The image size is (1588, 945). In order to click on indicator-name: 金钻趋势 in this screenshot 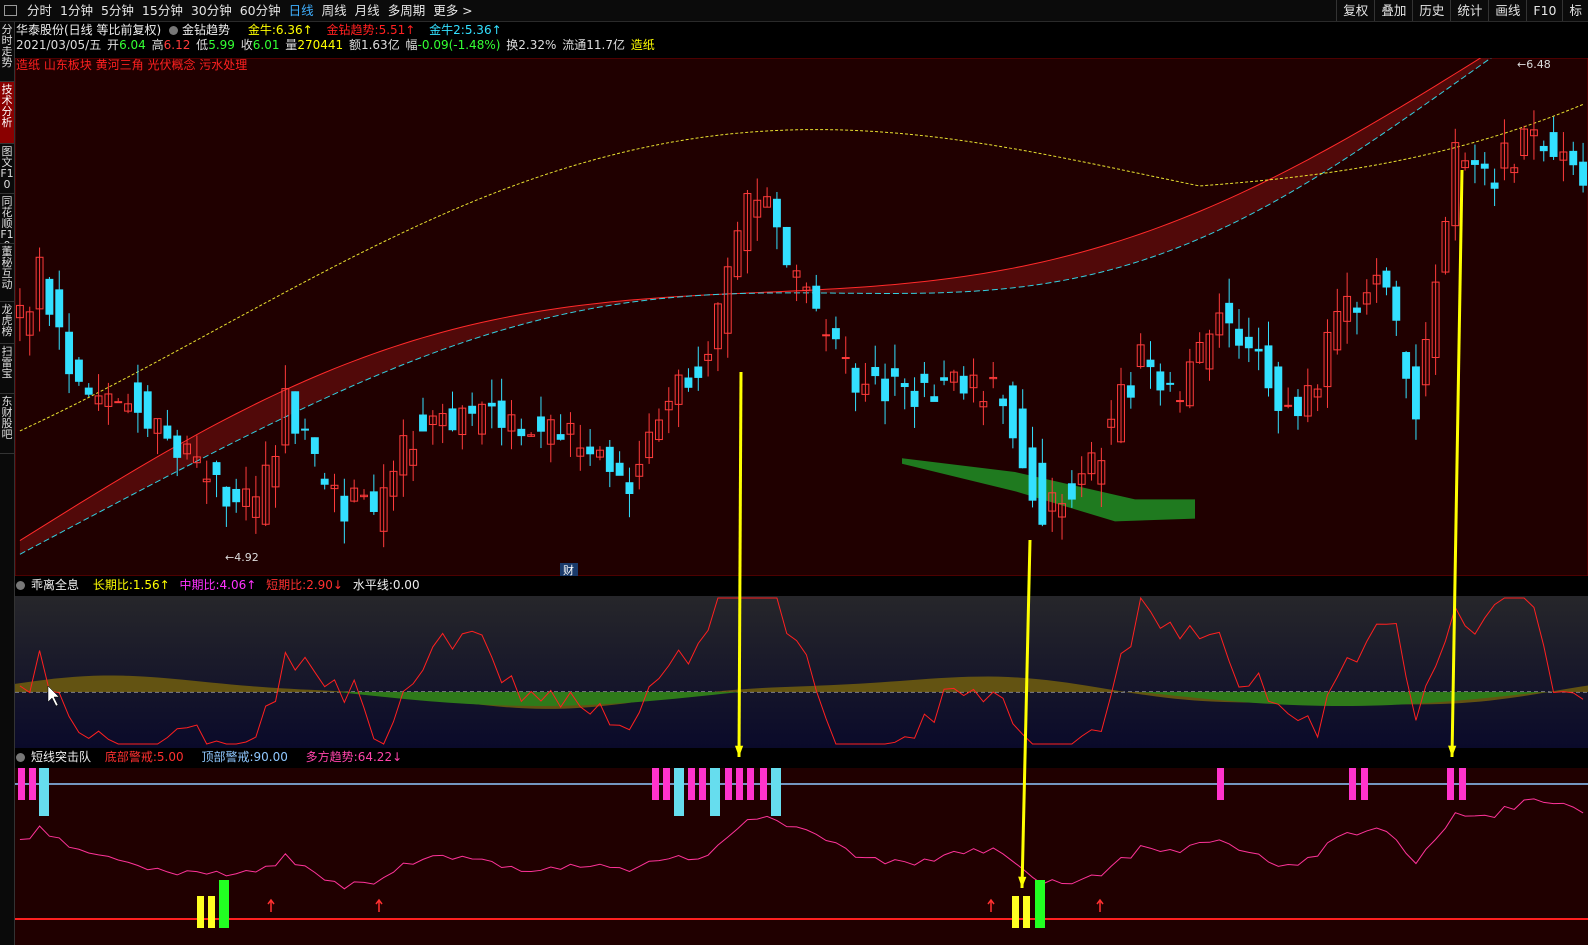, I will do `click(206, 30)`.